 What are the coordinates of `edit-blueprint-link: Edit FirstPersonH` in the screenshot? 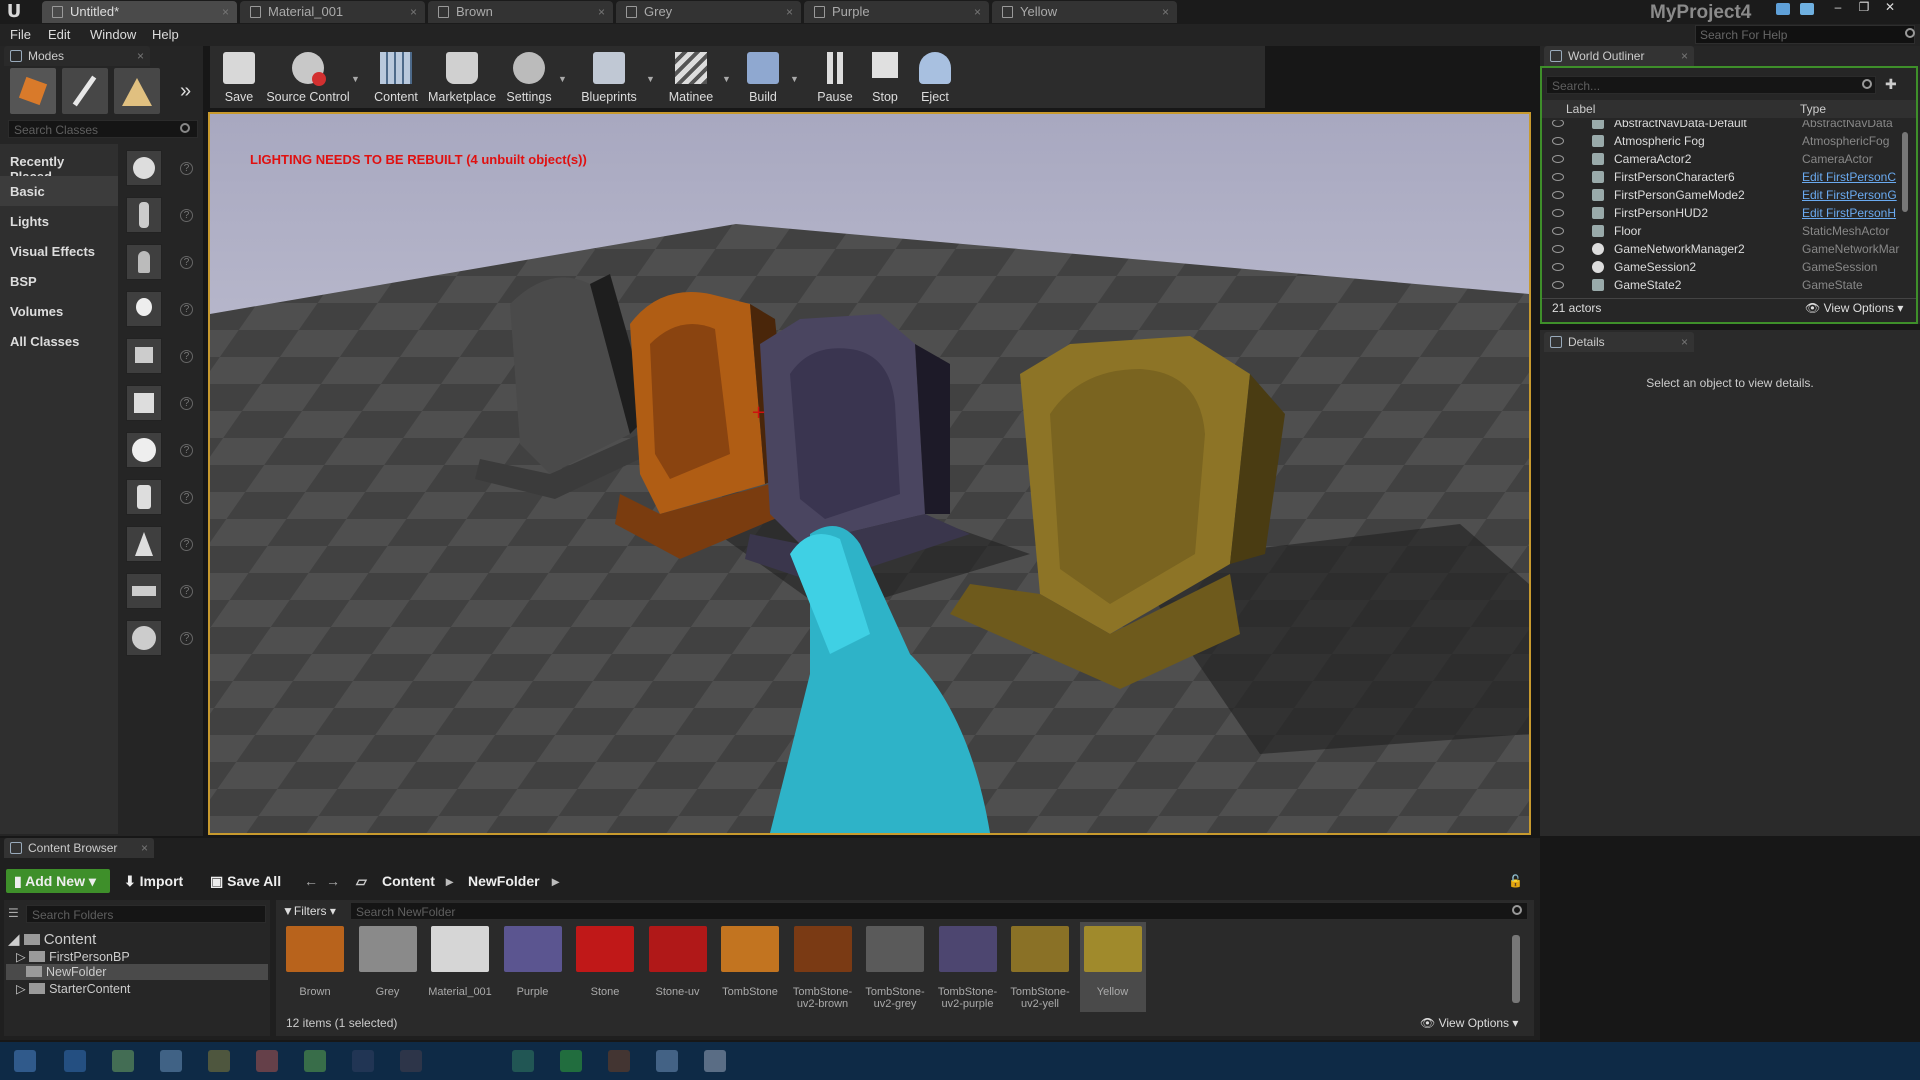 It's located at (1852, 213).